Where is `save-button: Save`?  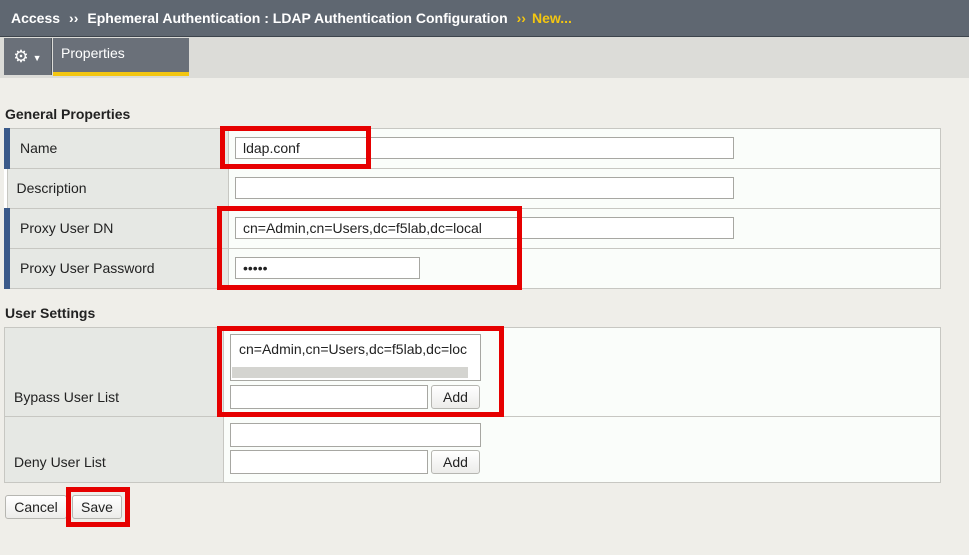
save-button: Save is located at coordinates (97, 507).